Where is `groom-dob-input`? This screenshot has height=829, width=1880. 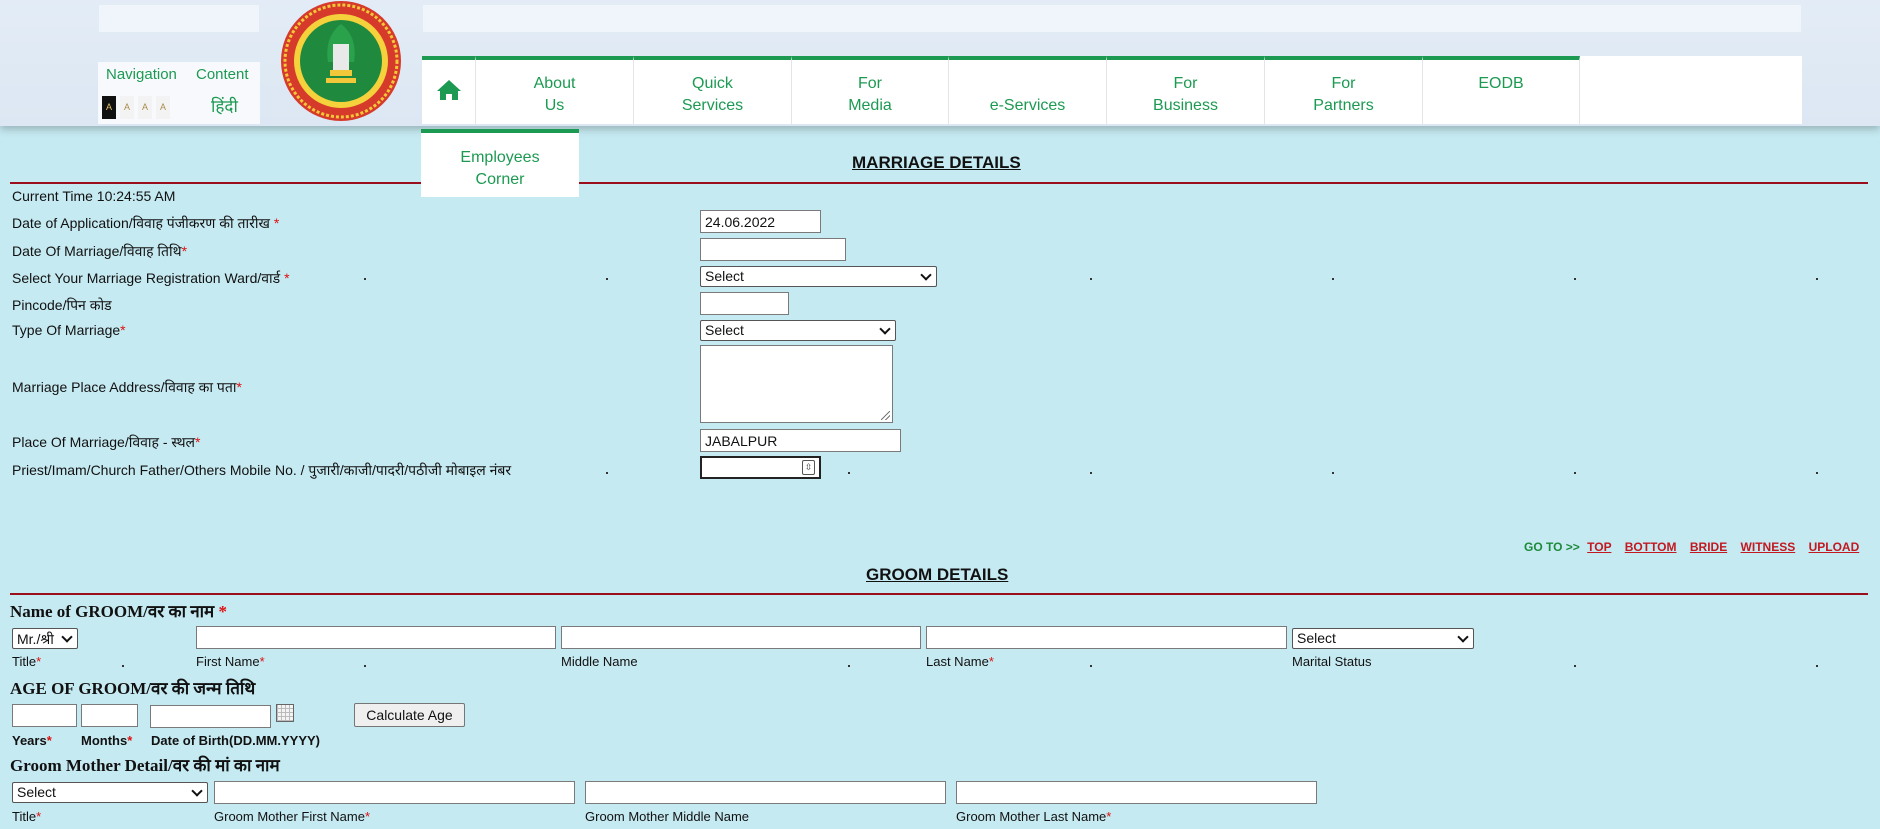 groom-dob-input is located at coordinates (210, 716).